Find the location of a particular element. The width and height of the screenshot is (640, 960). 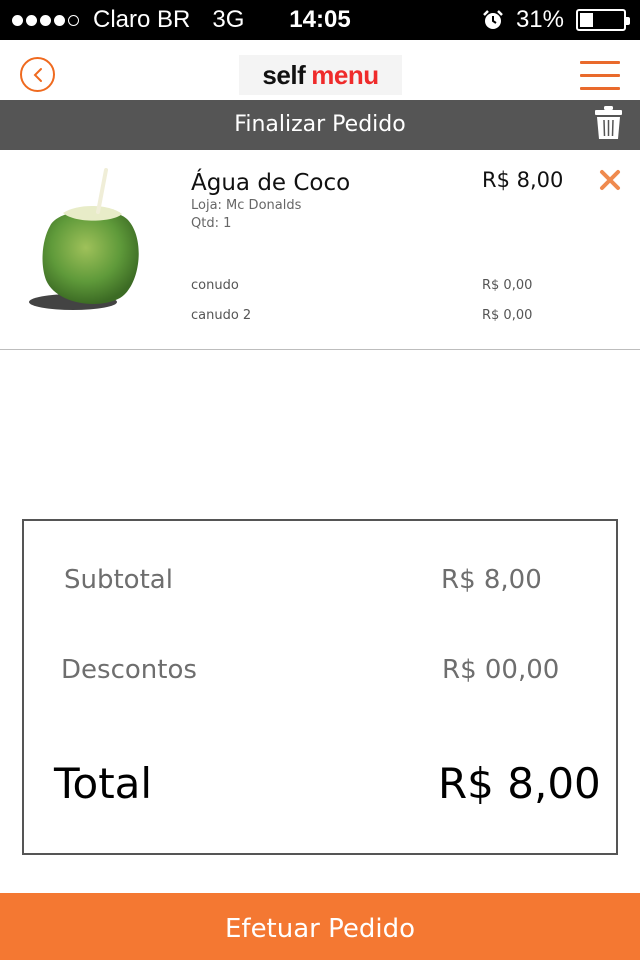

page-title: Finalizar Pedido is located at coordinates (320, 124).